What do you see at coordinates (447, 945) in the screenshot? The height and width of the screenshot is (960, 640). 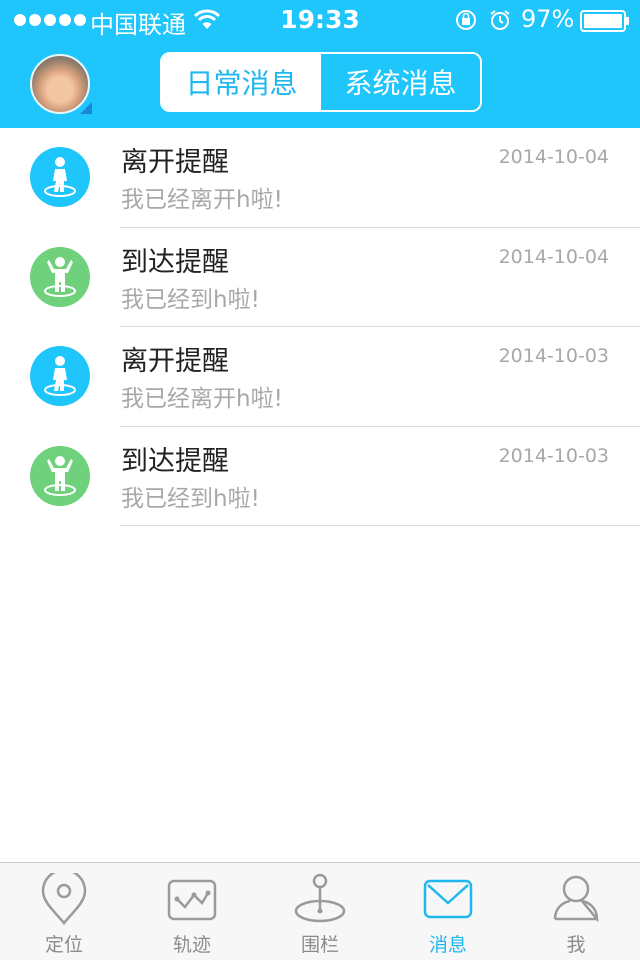 I see `tab-label: 消息` at bounding box center [447, 945].